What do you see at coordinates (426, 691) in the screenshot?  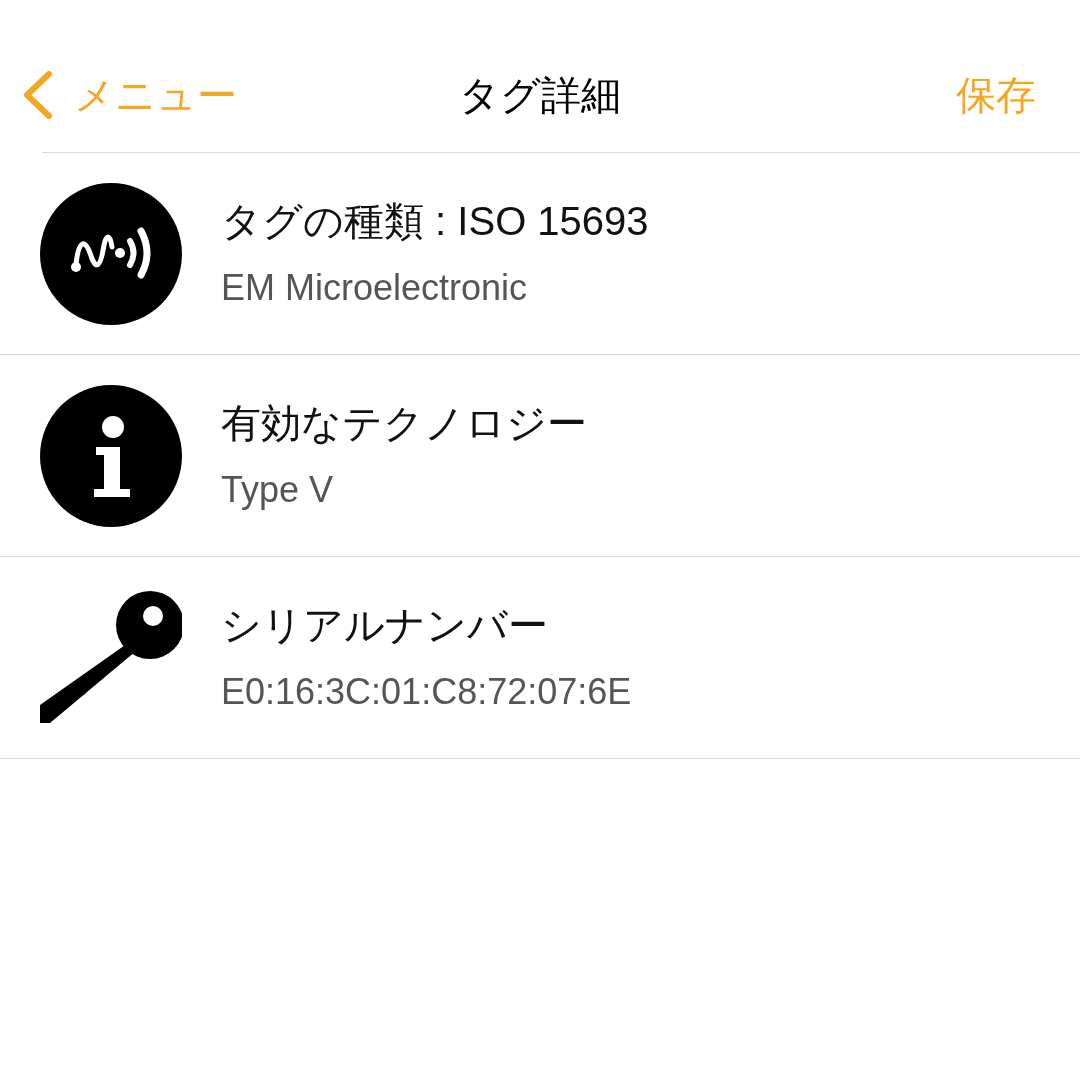 I see `row-detail: E0:16:3C:01:C8:72:07:6E` at bounding box center [426, 691].